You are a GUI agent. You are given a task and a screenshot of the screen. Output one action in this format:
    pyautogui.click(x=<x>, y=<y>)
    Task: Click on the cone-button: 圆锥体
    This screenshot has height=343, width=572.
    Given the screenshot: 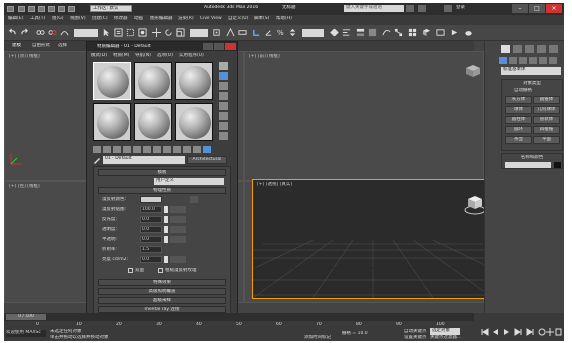 What is the action you would take?
    pyautogui.click(x=546, y=100)
    